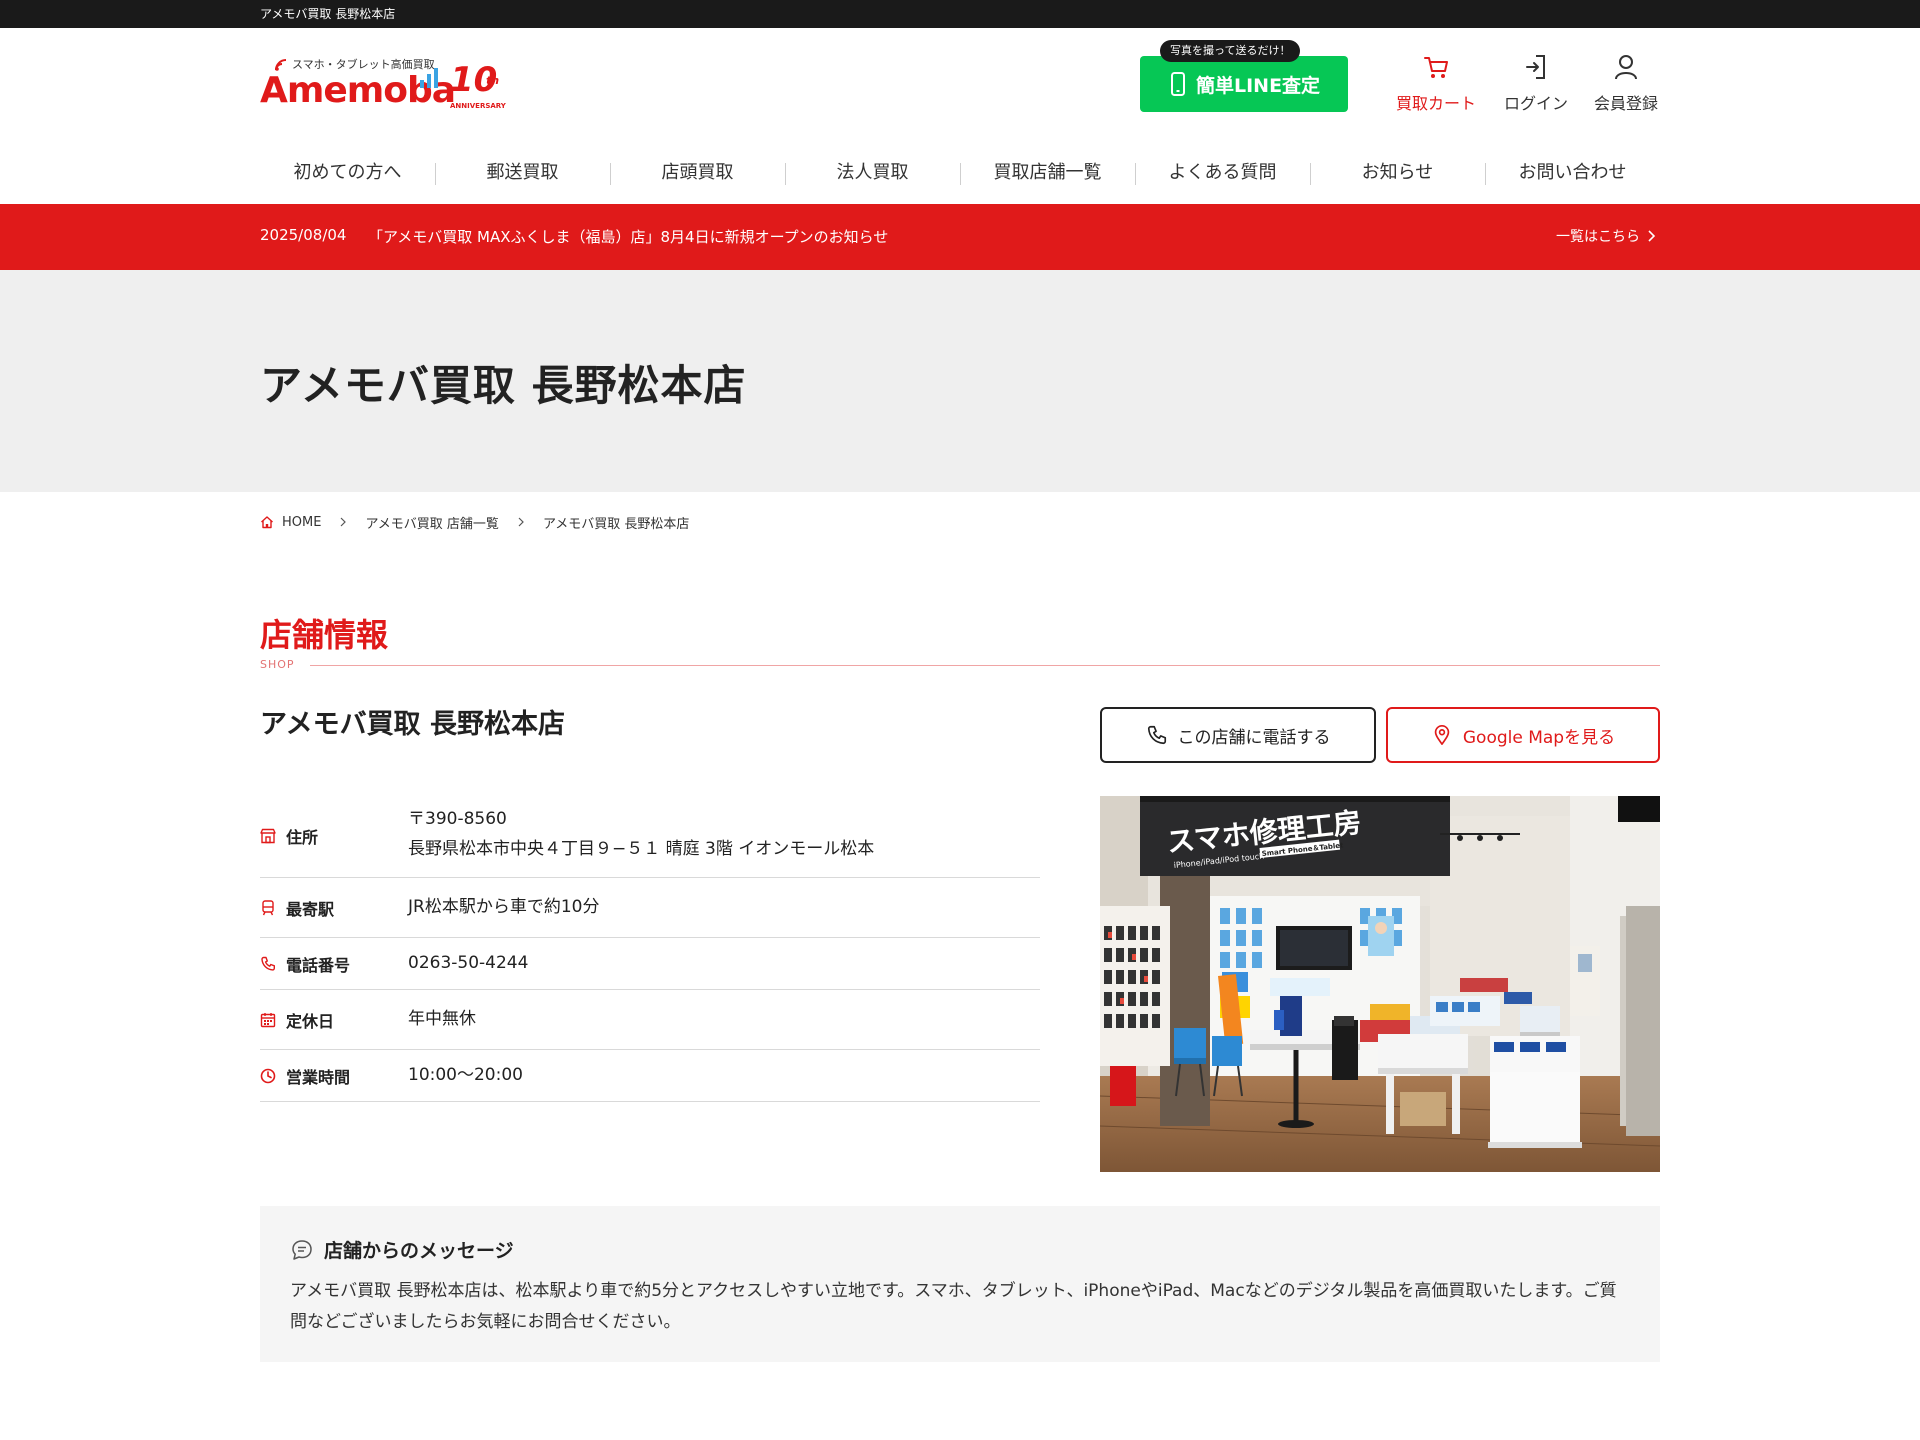  What do you see at coordinates (268, 907) in the screenshot?
I see `train-icon` at bounding box center [268, 907].